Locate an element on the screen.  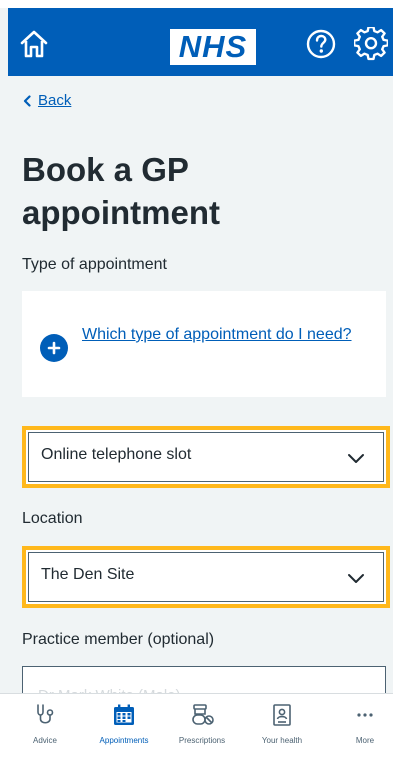
location-value: The Den Site is located at coordinates (88, 574).